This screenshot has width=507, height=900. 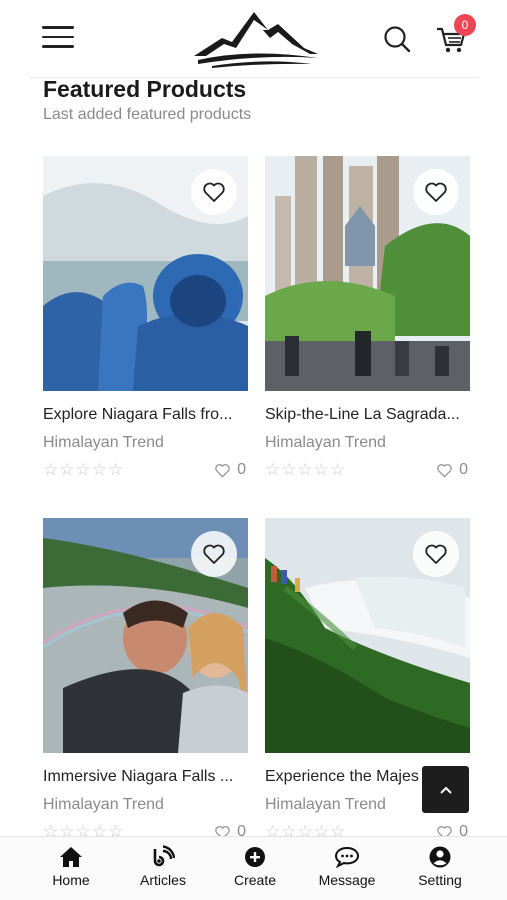 I want to click on search-icon, so click(x=397, y=39).